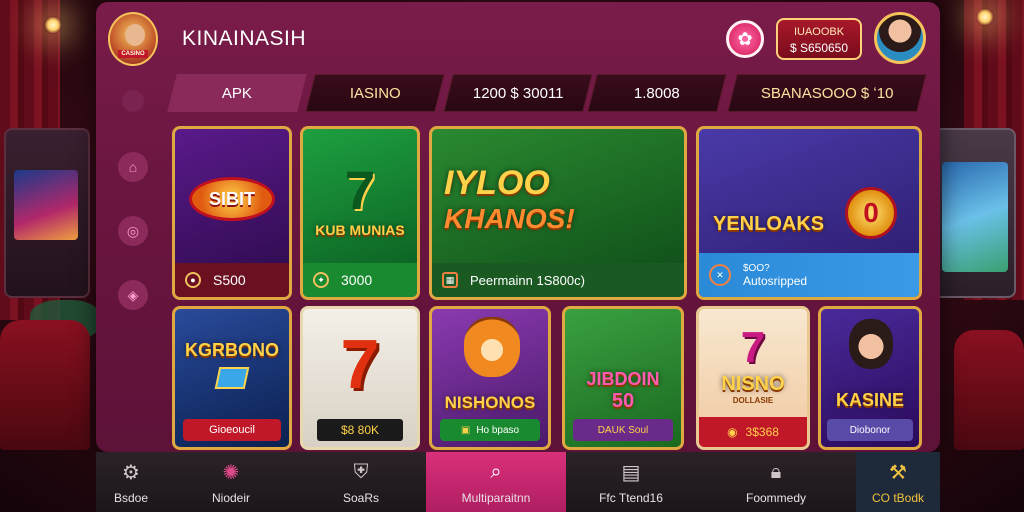 This screenshot has width=1024, height=512. What do you see at coordinates (498, 430) in the screenshot?
I see `game-card-value: Ho bpaso` at bounding box center [498, 430].